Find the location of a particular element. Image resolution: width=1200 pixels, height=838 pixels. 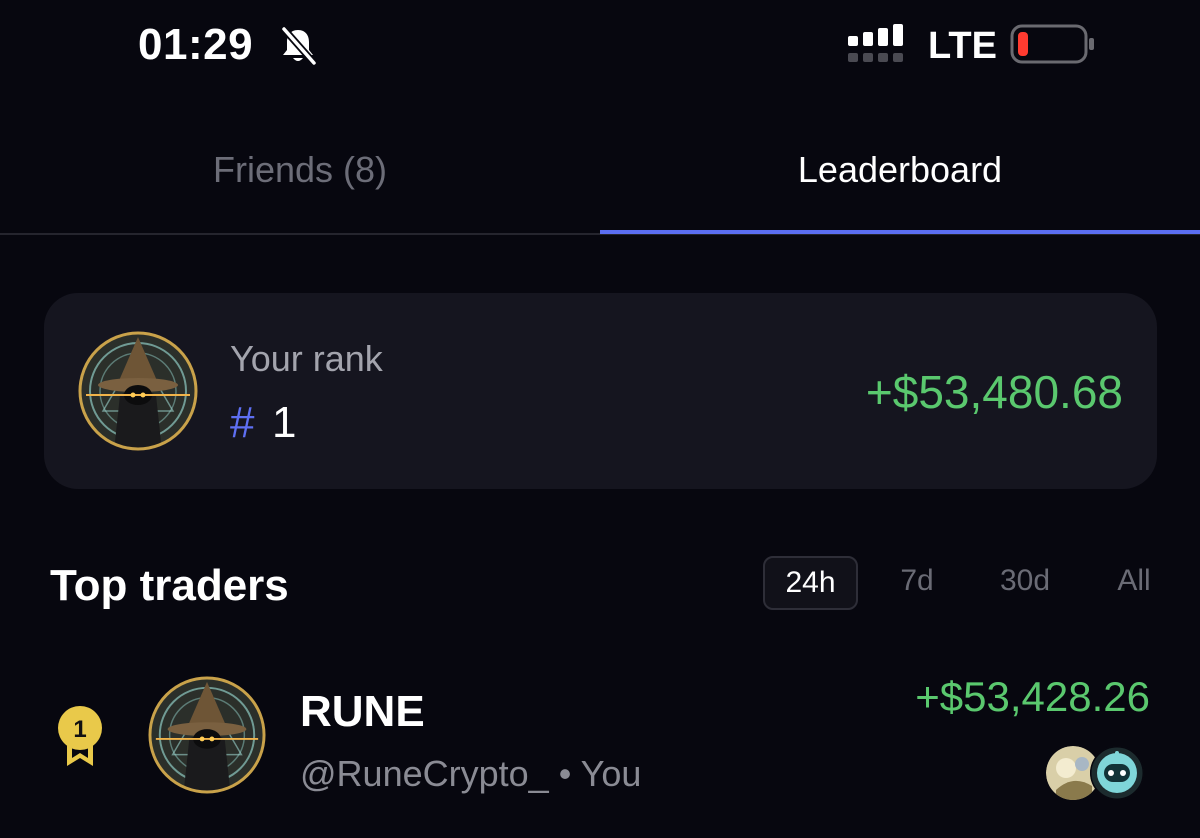

active-tab-indicator is located at coordinates (900, 232).